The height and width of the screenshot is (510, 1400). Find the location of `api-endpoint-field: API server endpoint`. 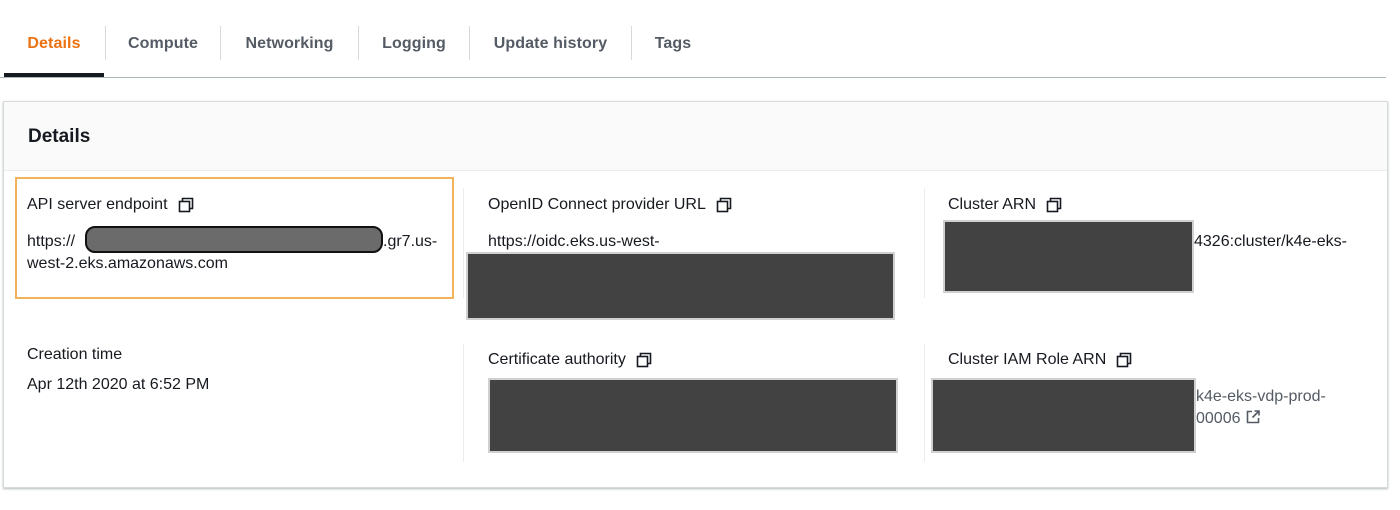

api-endpoint-field: API server endpoint is located at coordinates (110, 205).